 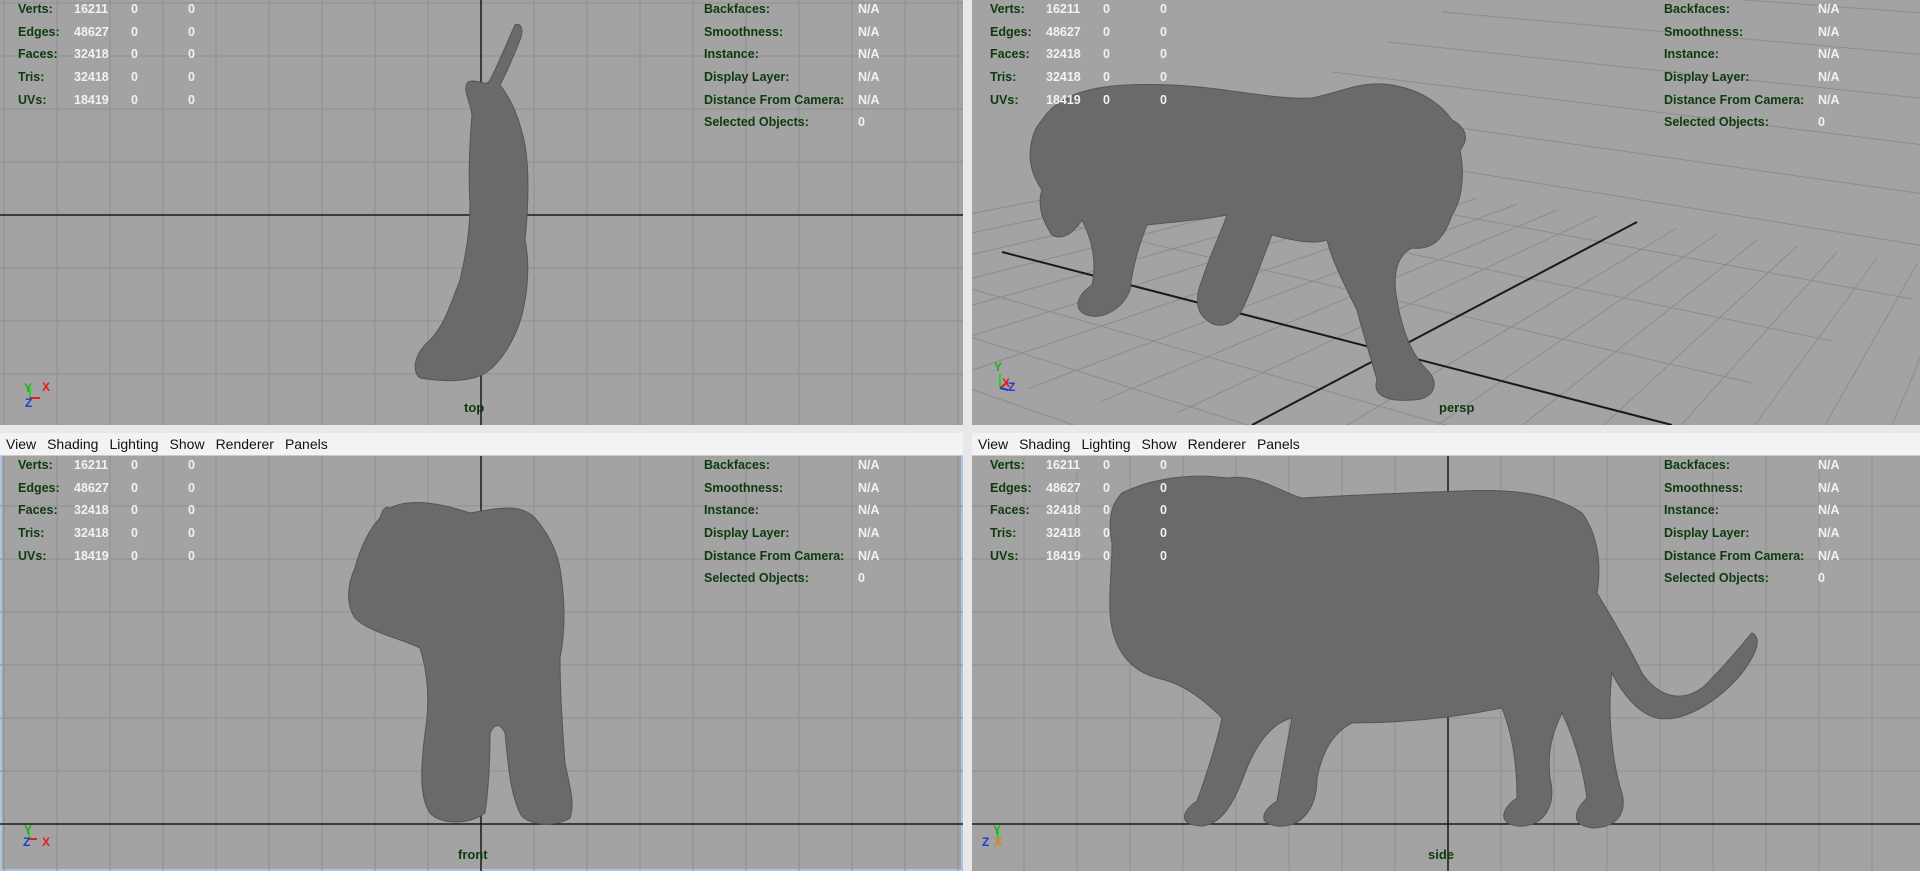 I want to click on camera-label: side, so click(x=1441, y=854).